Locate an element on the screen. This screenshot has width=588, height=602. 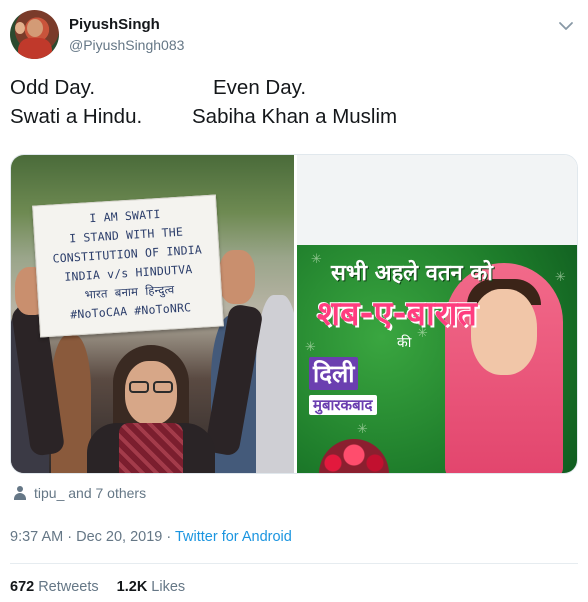
avatar is located at coordinates (34, 34).